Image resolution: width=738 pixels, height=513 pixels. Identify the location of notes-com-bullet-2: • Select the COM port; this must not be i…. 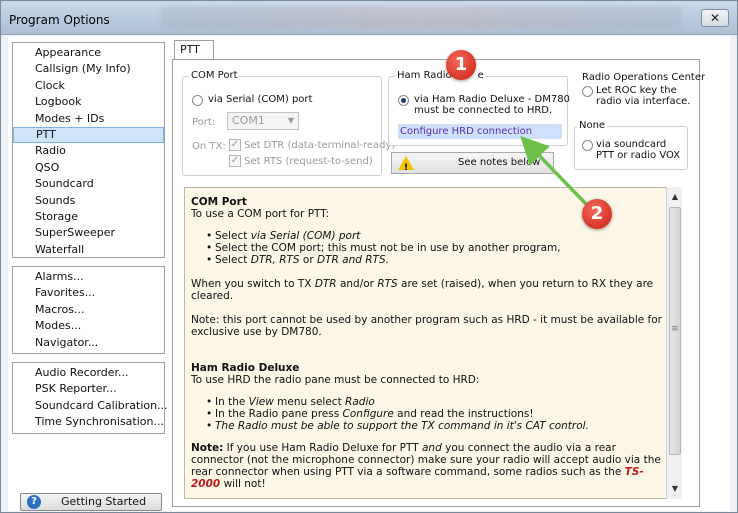
(383, 248).